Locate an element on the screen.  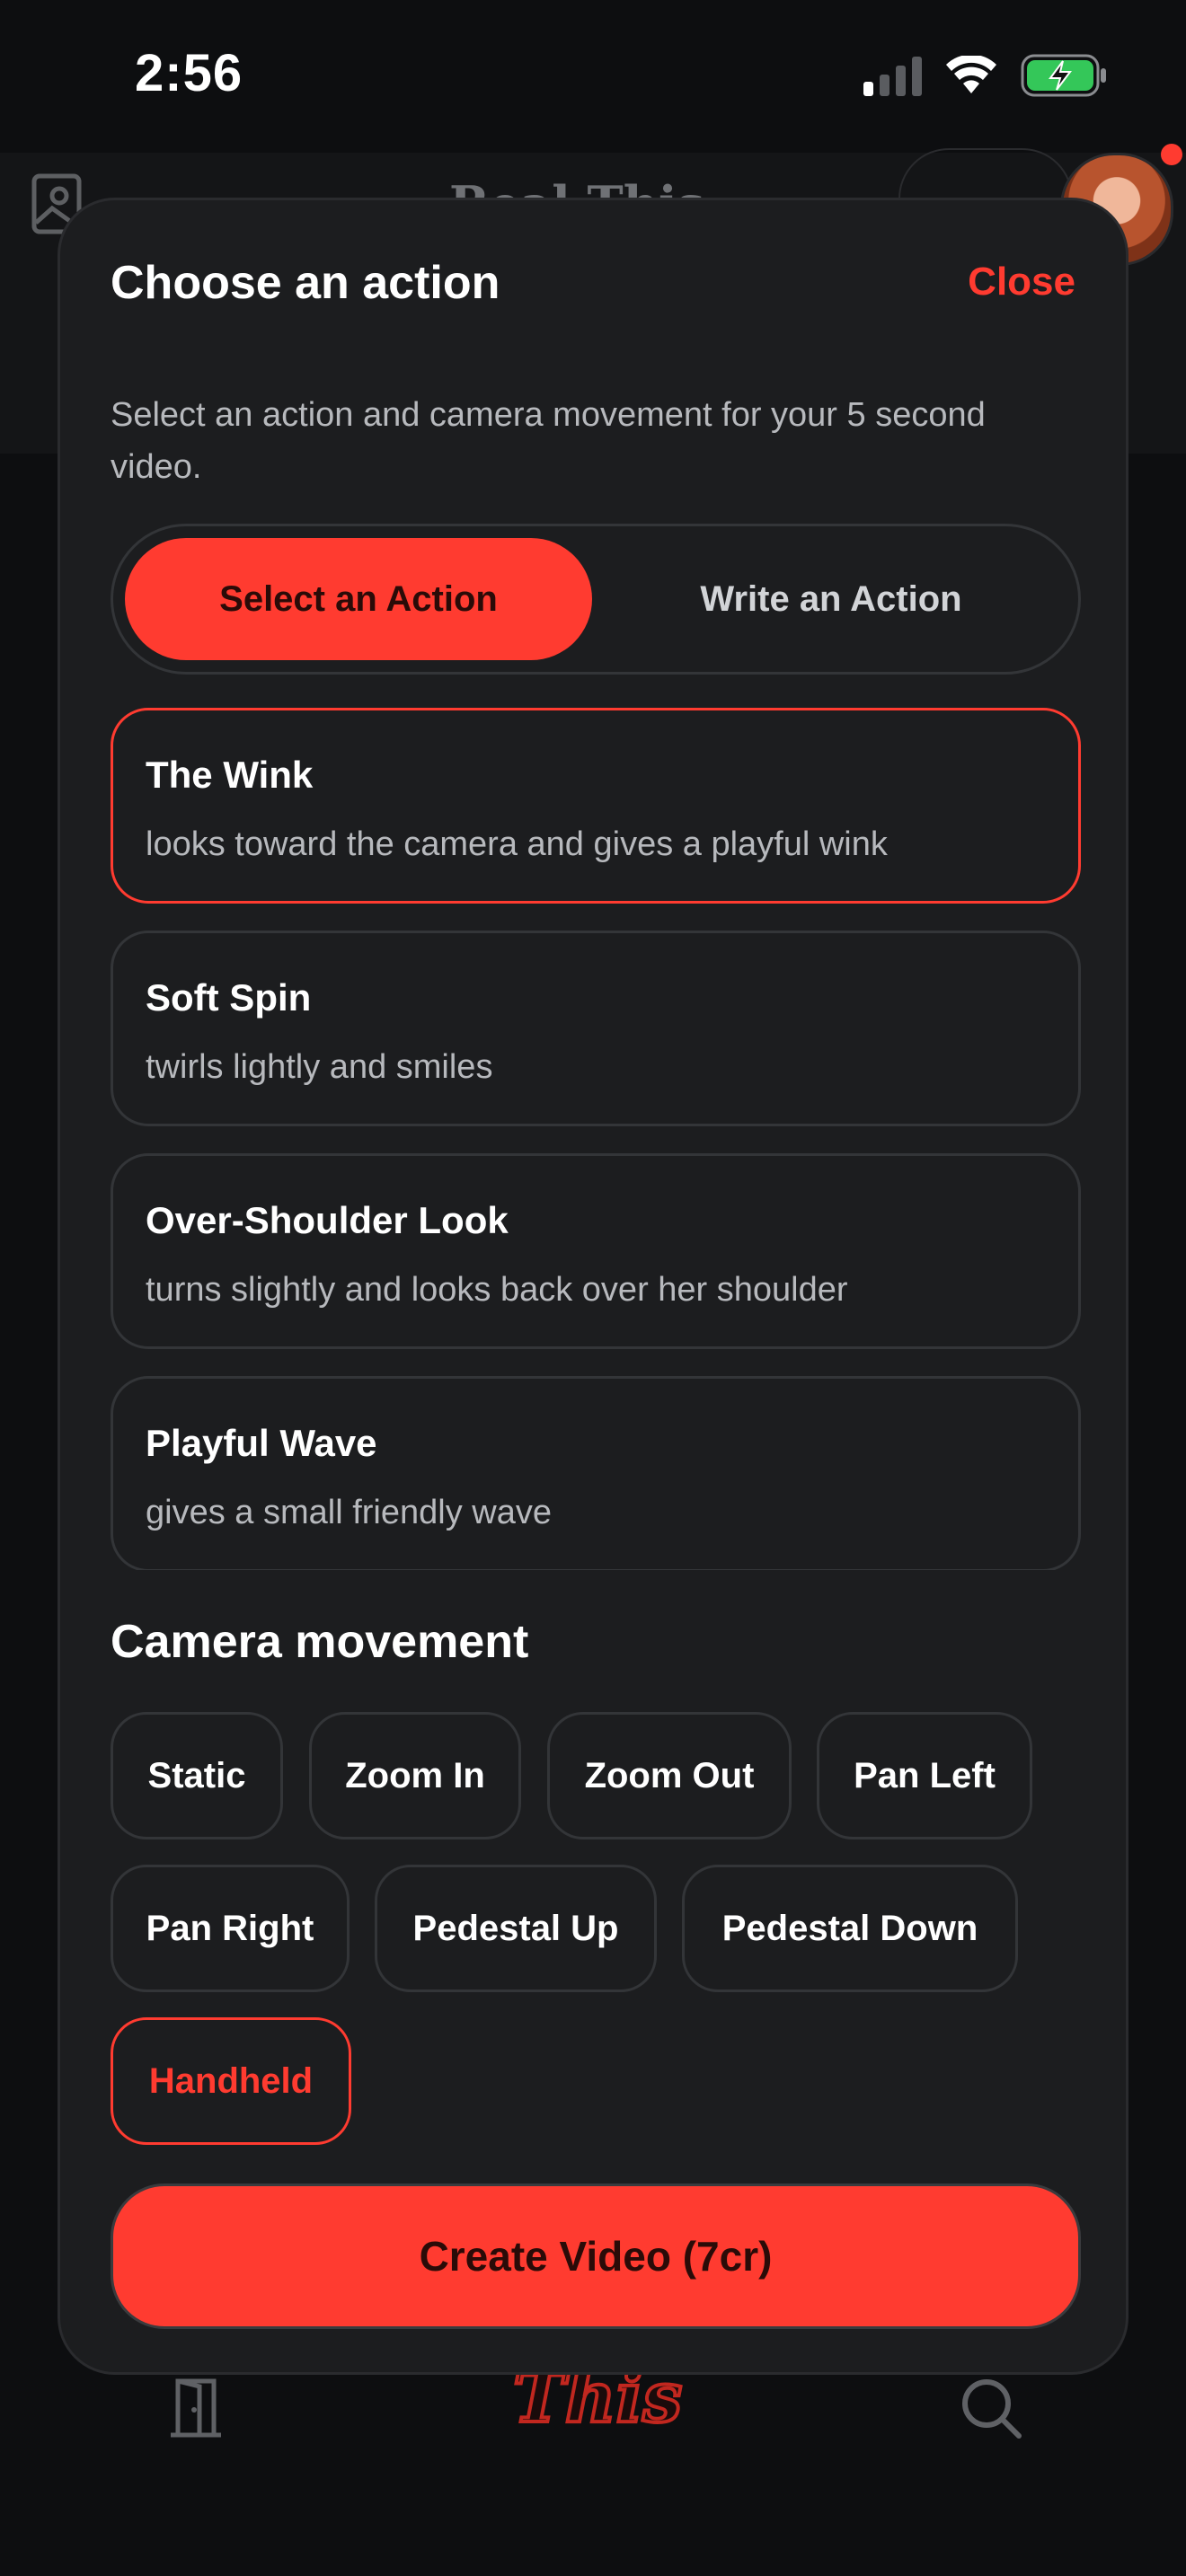
status-icons is located at coordinates (986, 75).